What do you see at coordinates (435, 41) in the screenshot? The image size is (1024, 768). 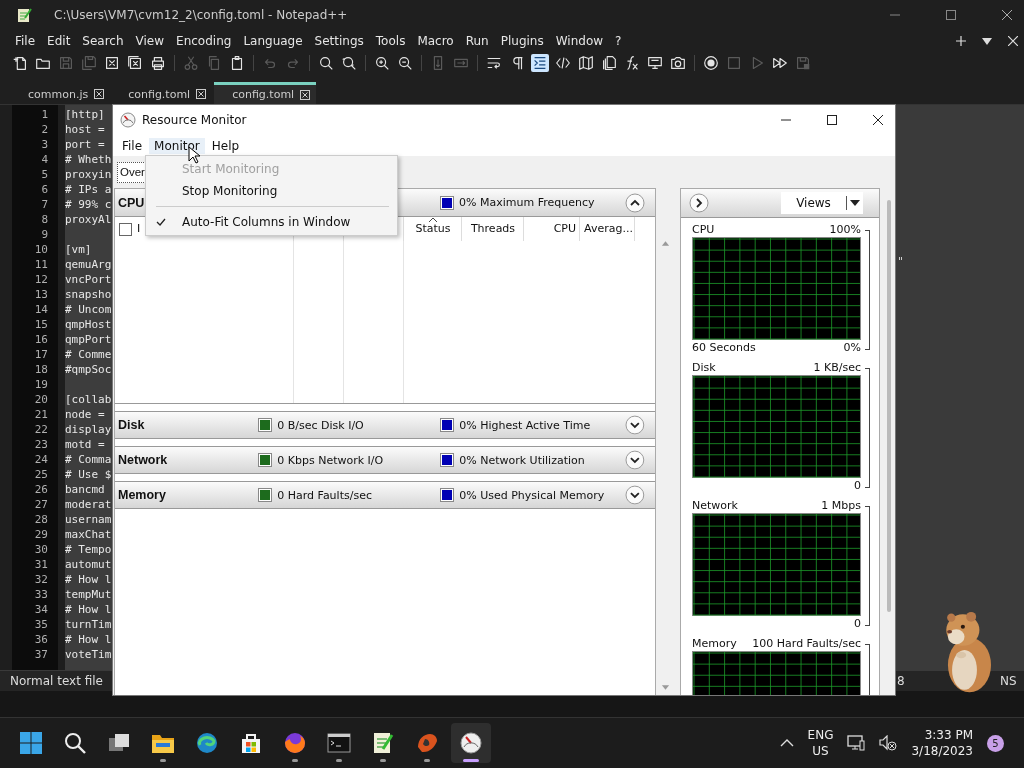 I see `menu-item: Macro` at bounding box center [435, 41].